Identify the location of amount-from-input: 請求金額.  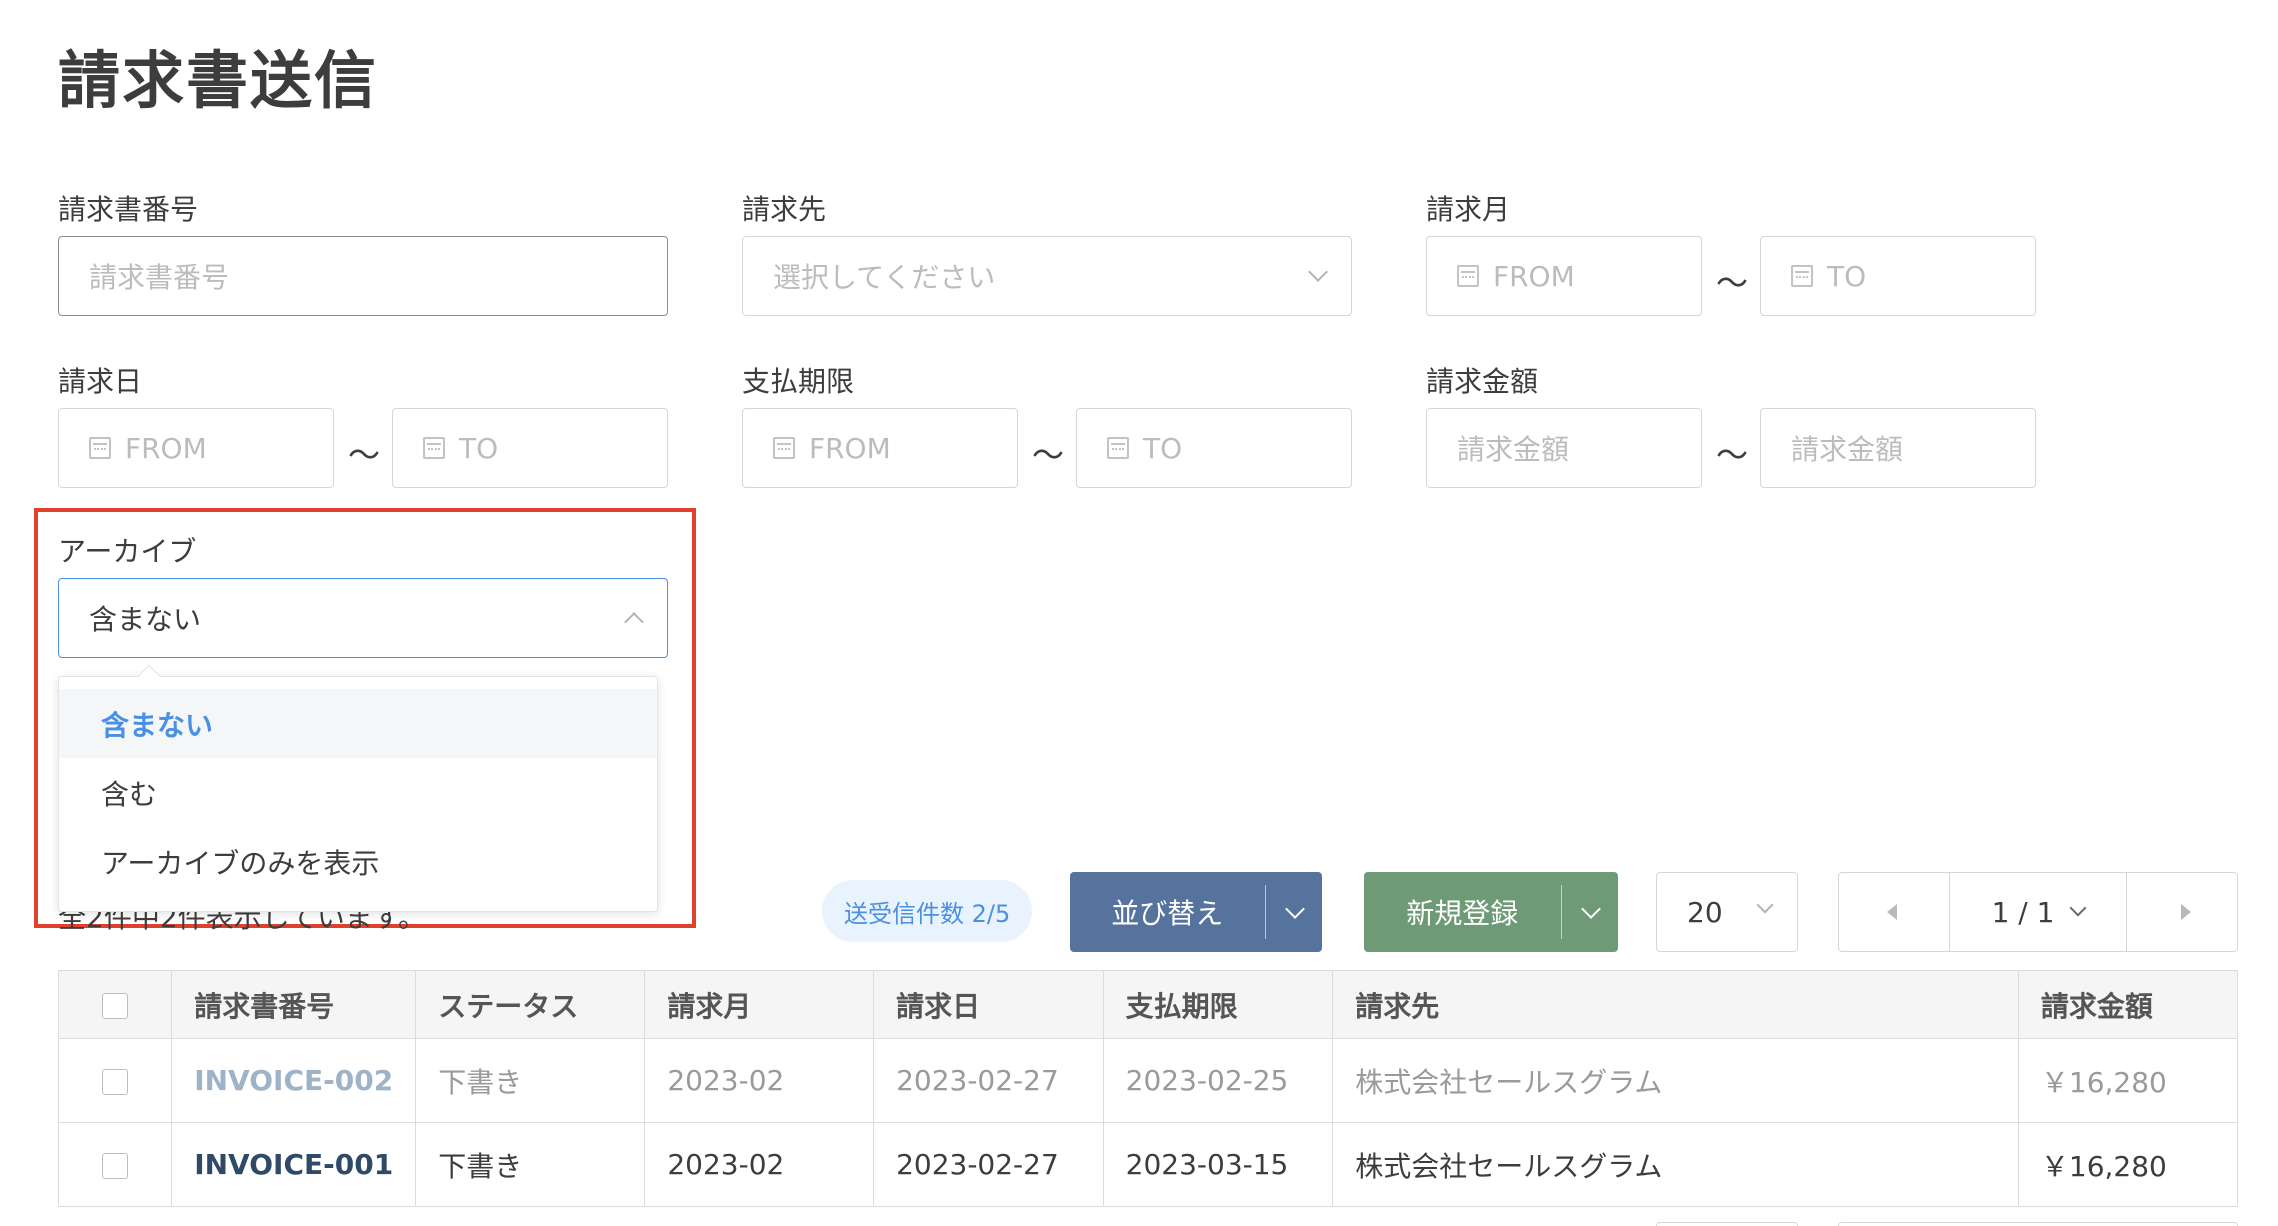
(1564, 448).